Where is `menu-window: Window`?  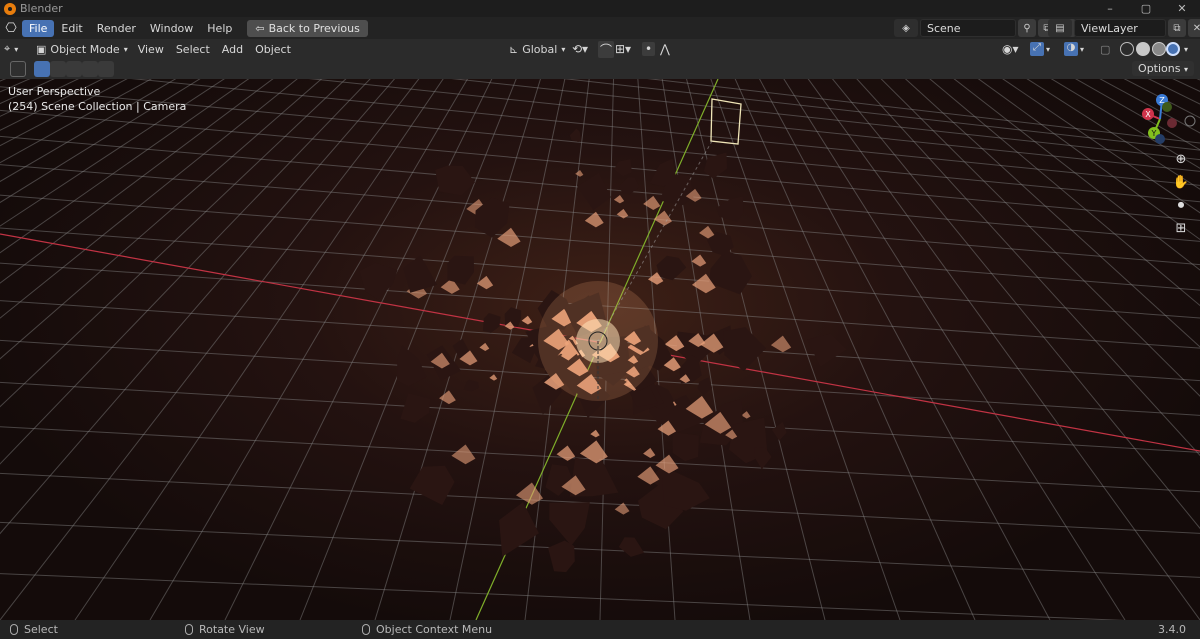
menu-window: Window is located at coordinates (171, 28).